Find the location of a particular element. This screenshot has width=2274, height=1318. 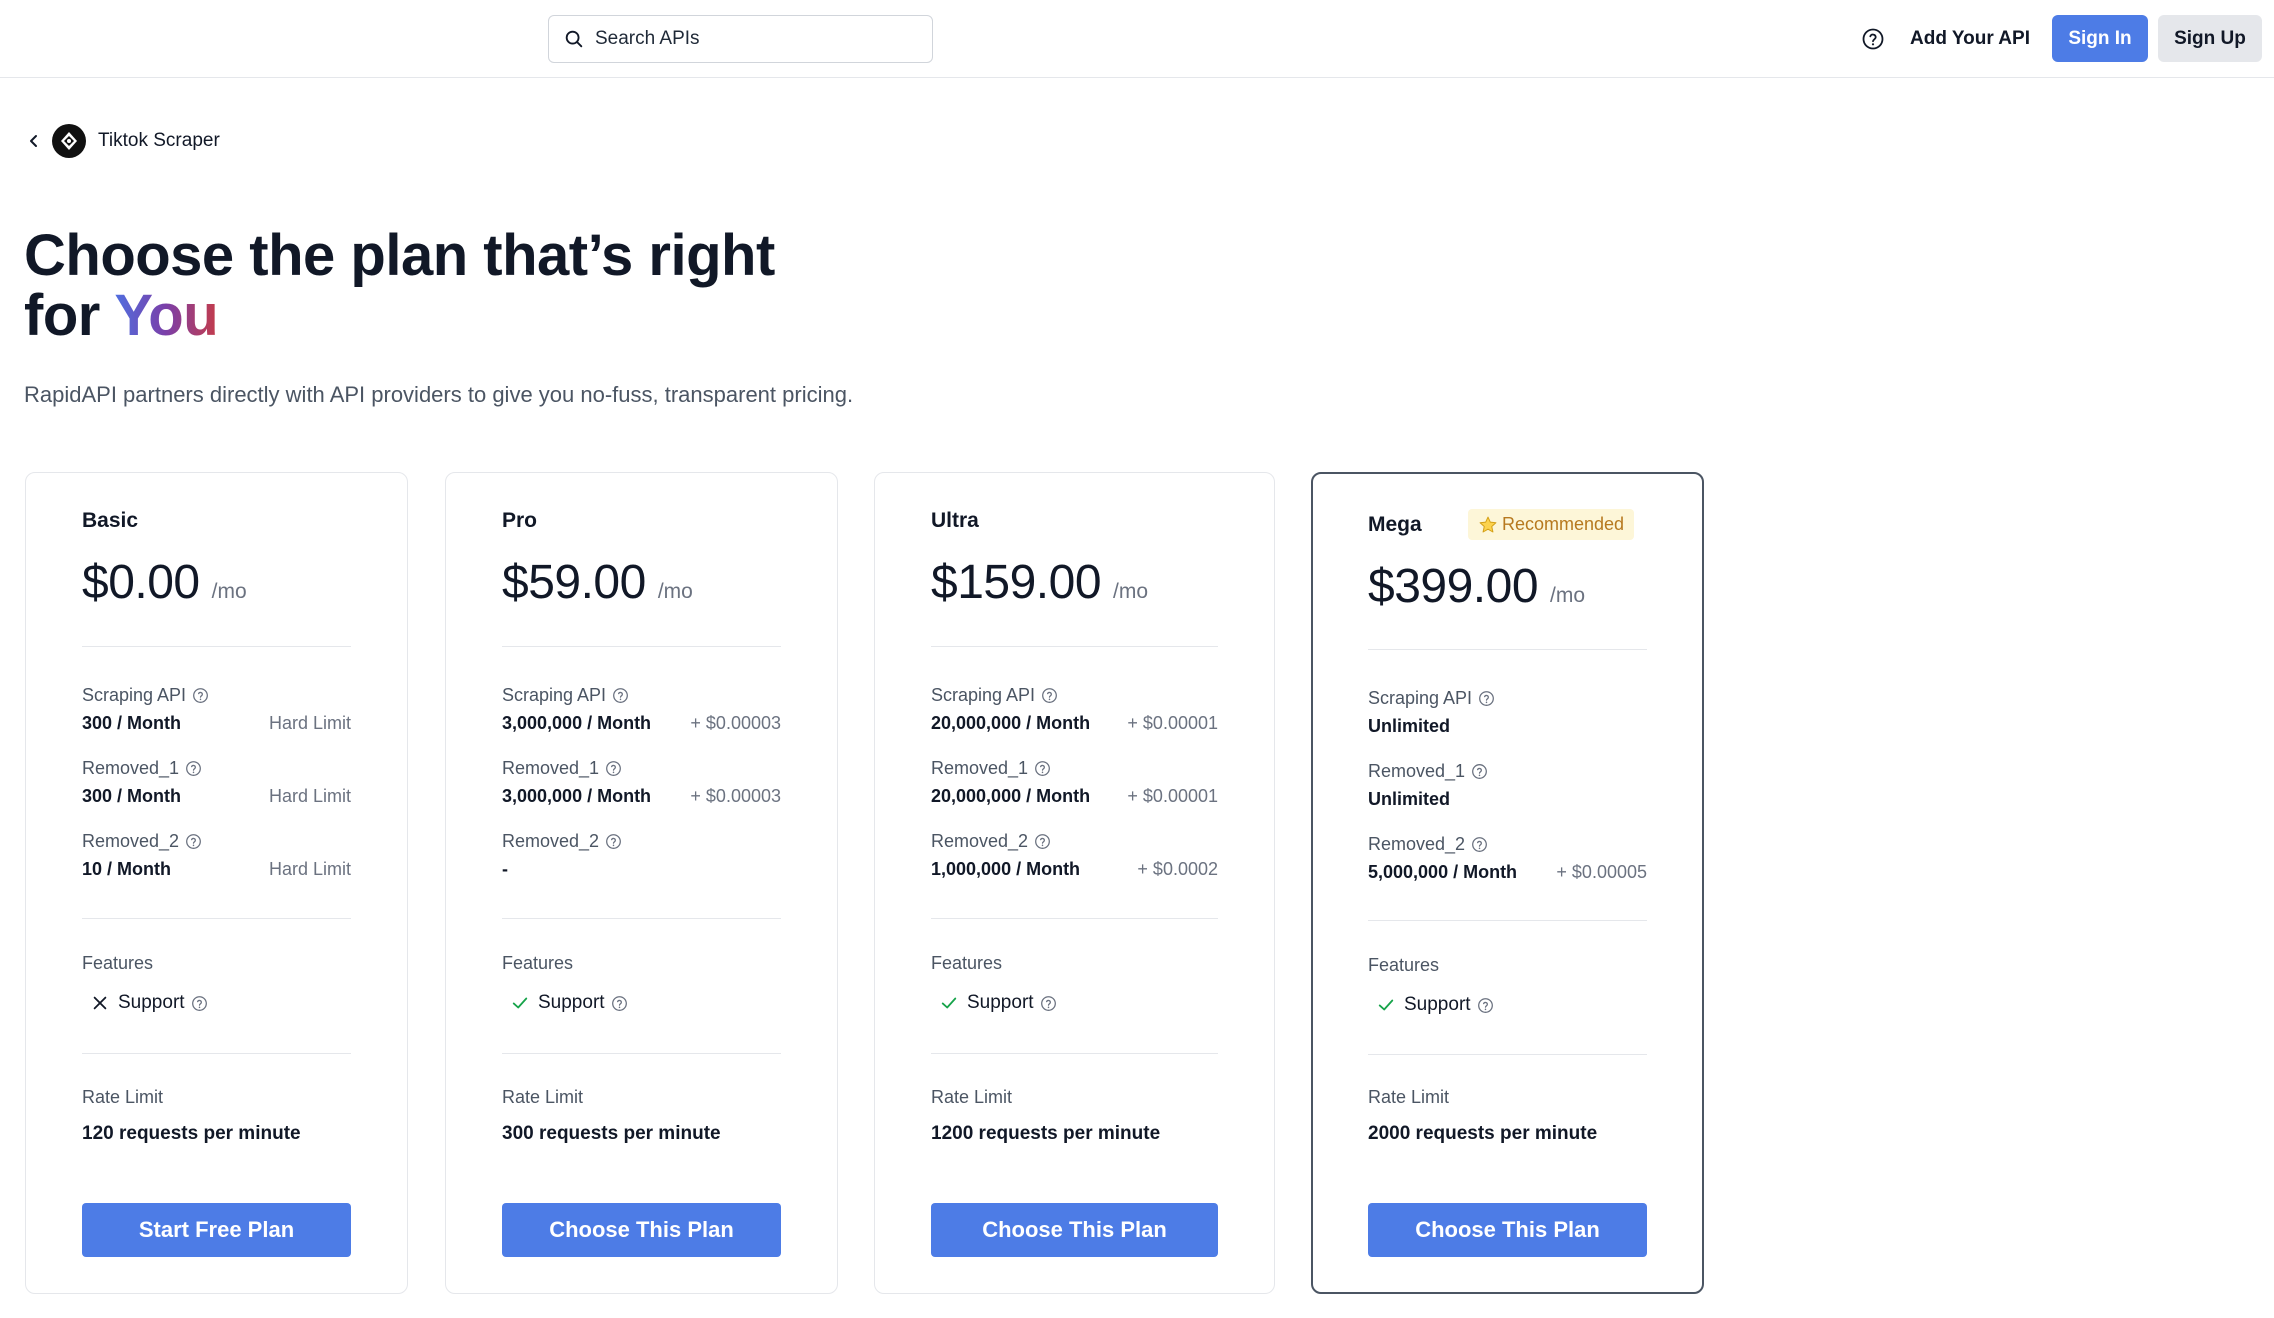

price-row: $0.00 /mo is located at coordinates (164, 582).